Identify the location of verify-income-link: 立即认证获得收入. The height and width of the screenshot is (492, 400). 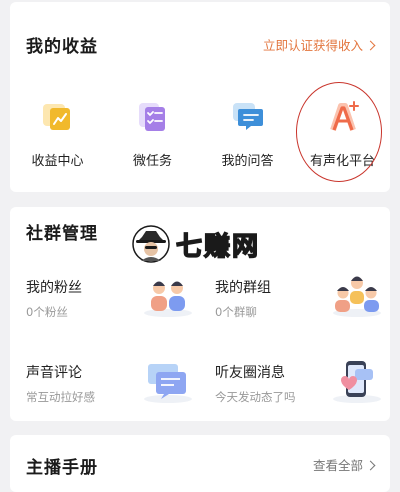
(319, 44).